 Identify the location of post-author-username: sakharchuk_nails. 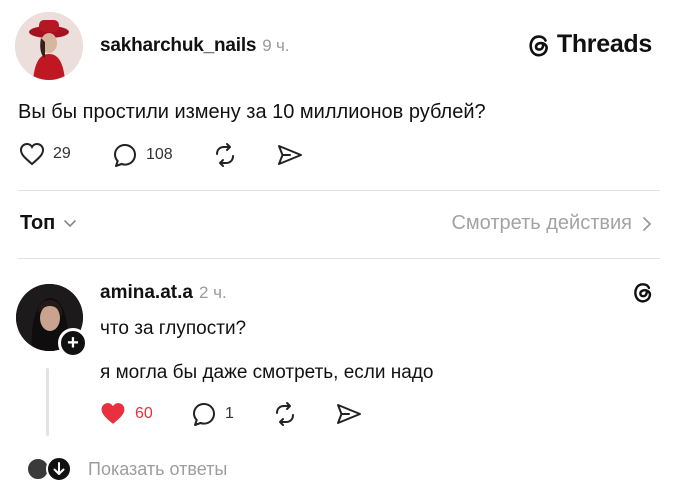
(178, 45).